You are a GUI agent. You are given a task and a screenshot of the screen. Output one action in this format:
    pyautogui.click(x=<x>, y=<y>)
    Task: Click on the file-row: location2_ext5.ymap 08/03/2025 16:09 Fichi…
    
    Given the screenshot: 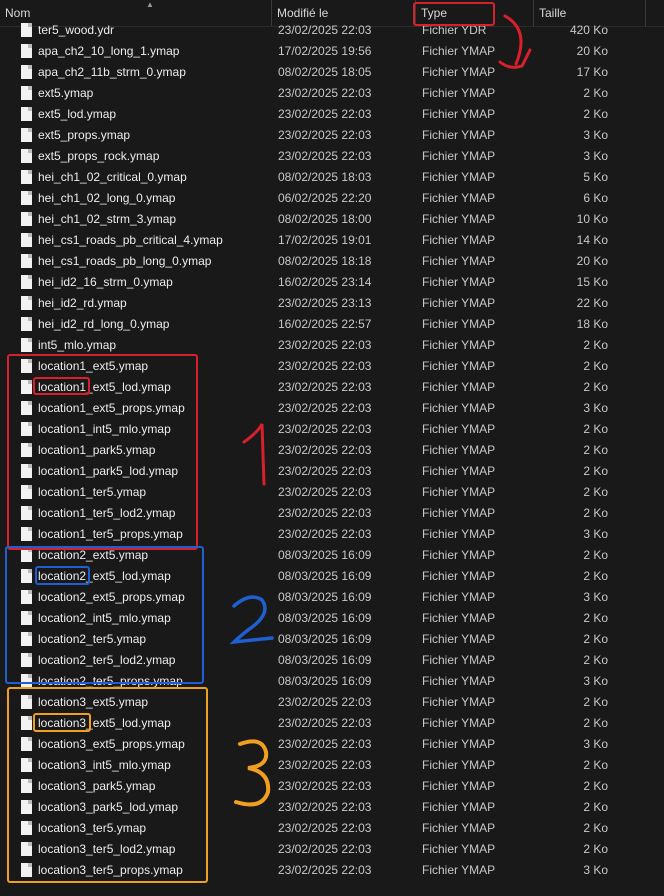 What is the action you would take?
    pyautogui.click(x=332, y=555)
    